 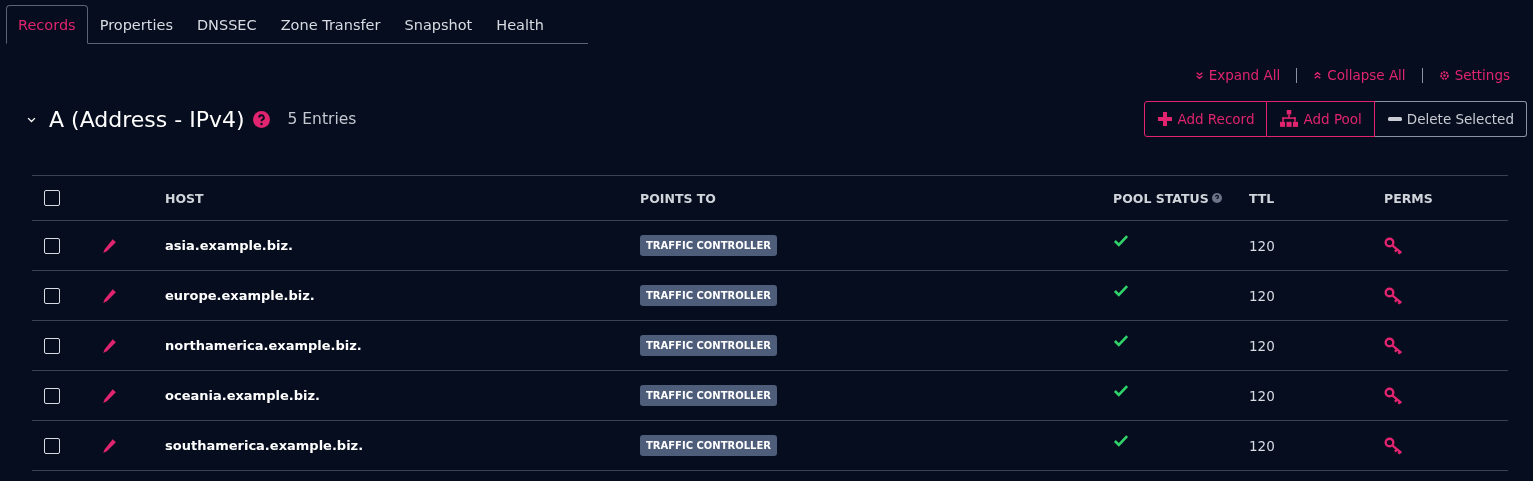 What do you see at coordinates (1450, 119) in the screenshot?
I see `action-button: Delete Selected` at bounding box center [1450, 119].